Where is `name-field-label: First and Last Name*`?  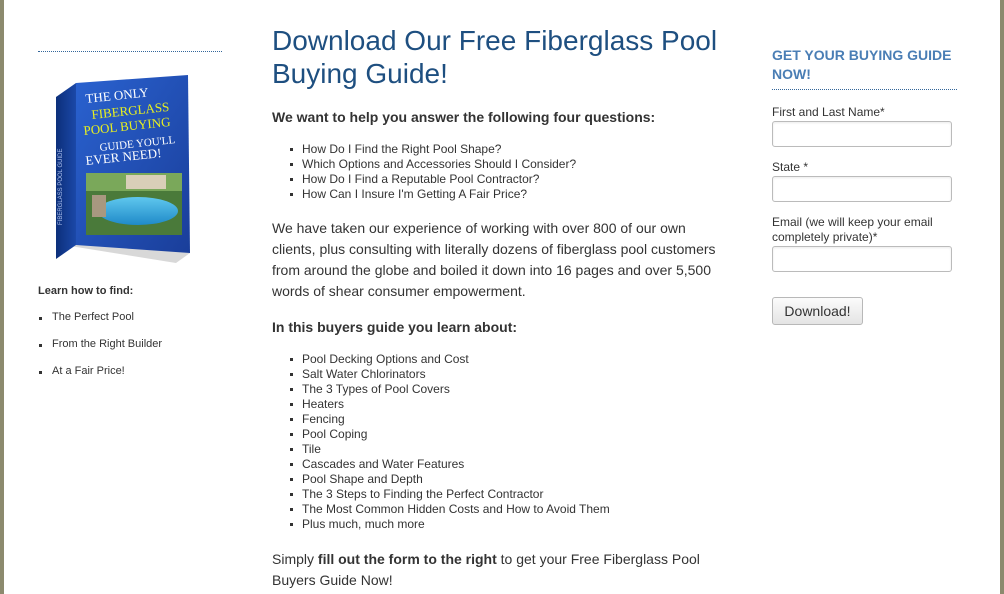 name-field-label: First and Last Name* is located at coordinates (828, 112).